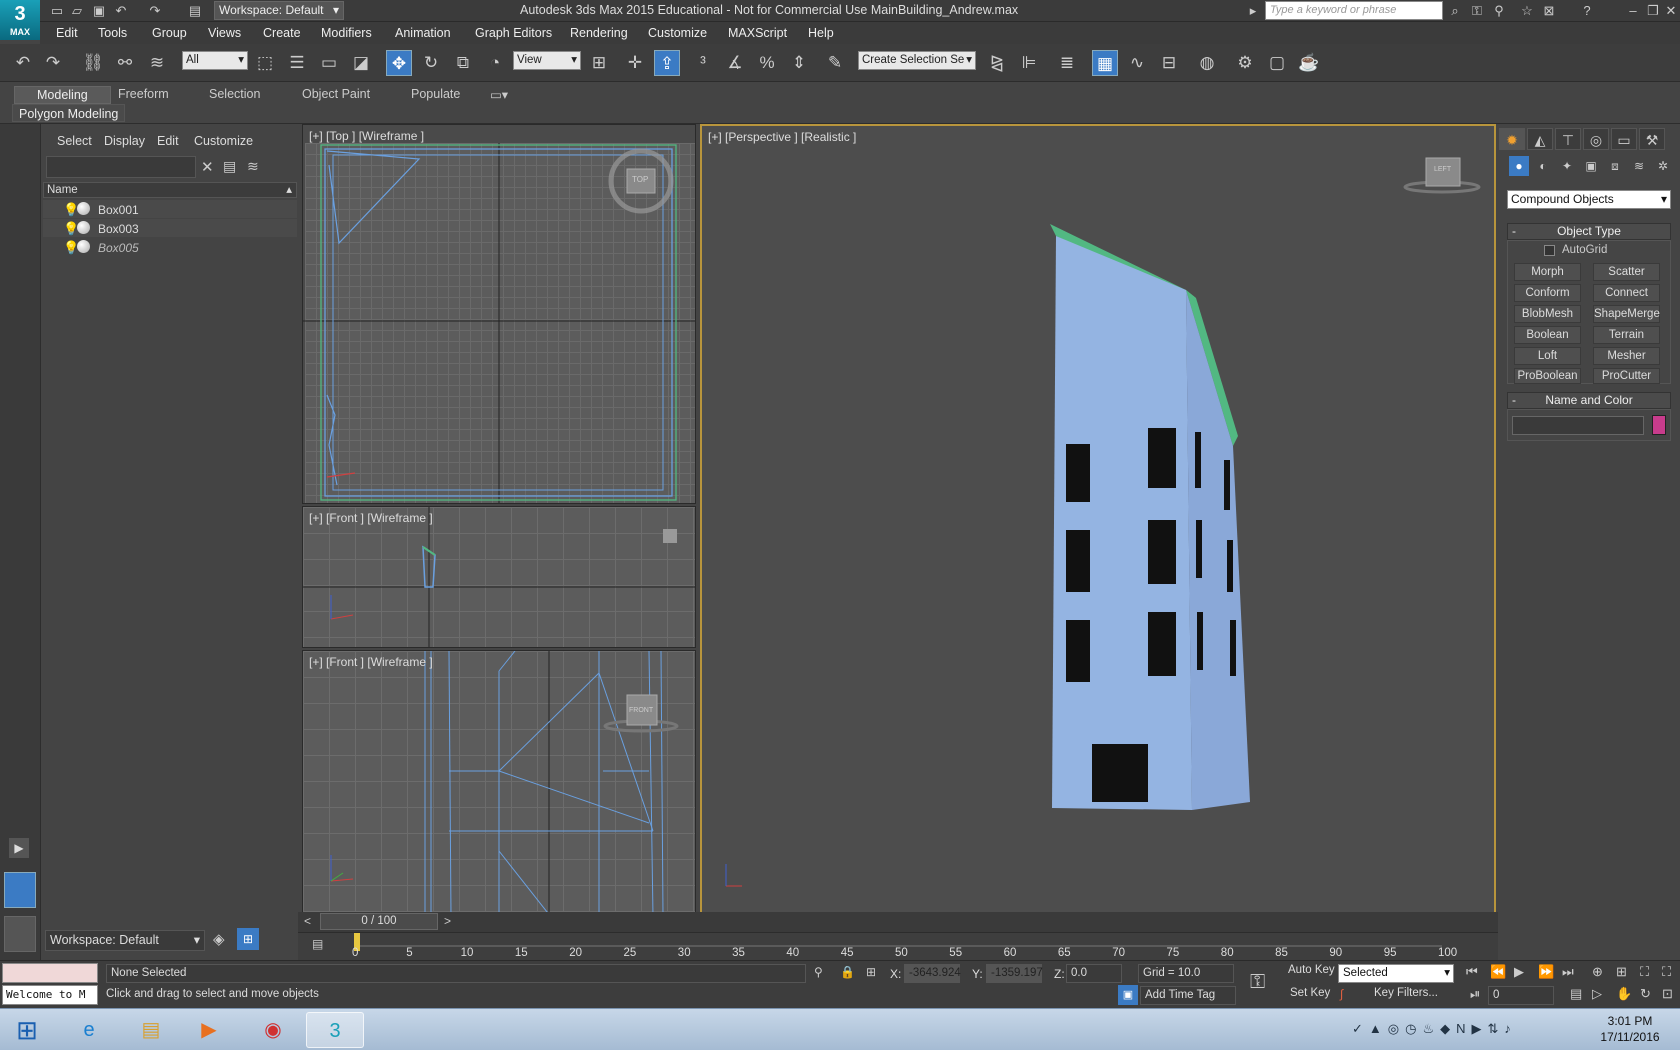 Image resolution: width=1680 pixels, height=1050 pixels. Describe the element at coordinates (121, 167) in the screenshot. I see `explorer-filter-input` at that location.